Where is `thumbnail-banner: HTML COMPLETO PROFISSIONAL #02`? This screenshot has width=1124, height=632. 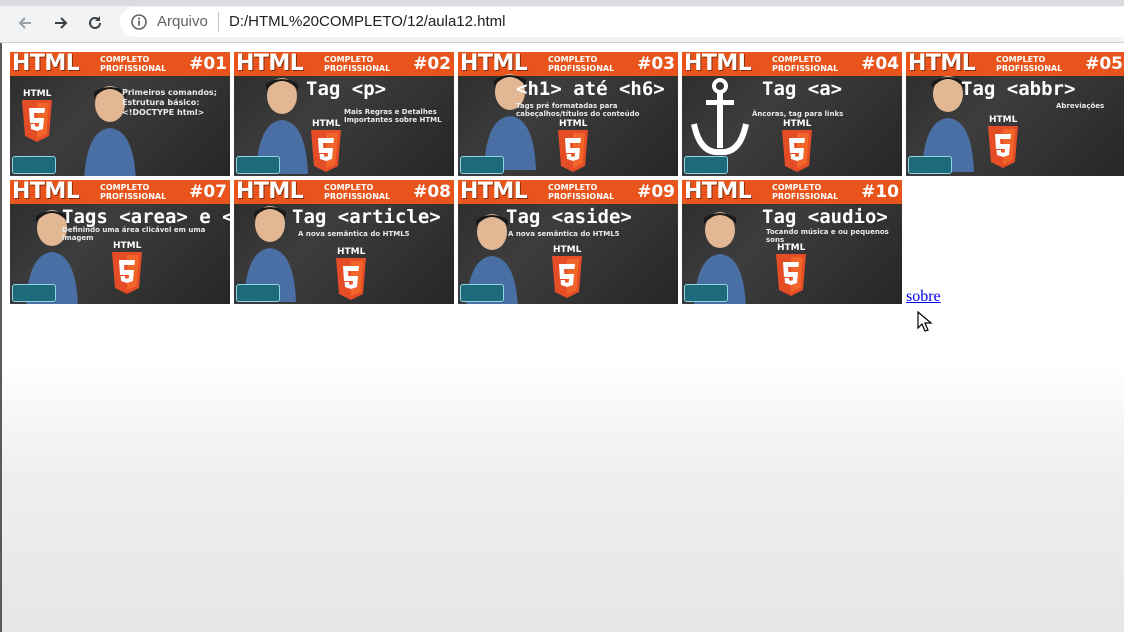
thumbnail-banner: HTML COMPLETO PROFISSIONAL #02 is located at coordinates (344, 64).